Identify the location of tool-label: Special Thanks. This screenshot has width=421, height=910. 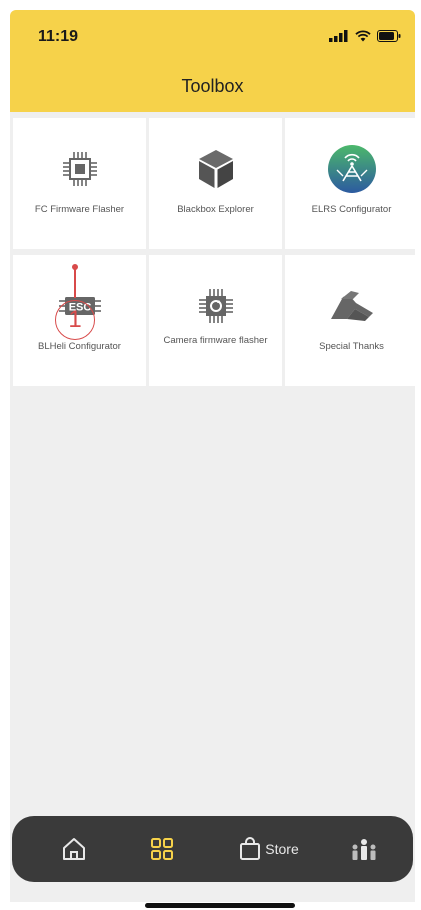
(351, 346).